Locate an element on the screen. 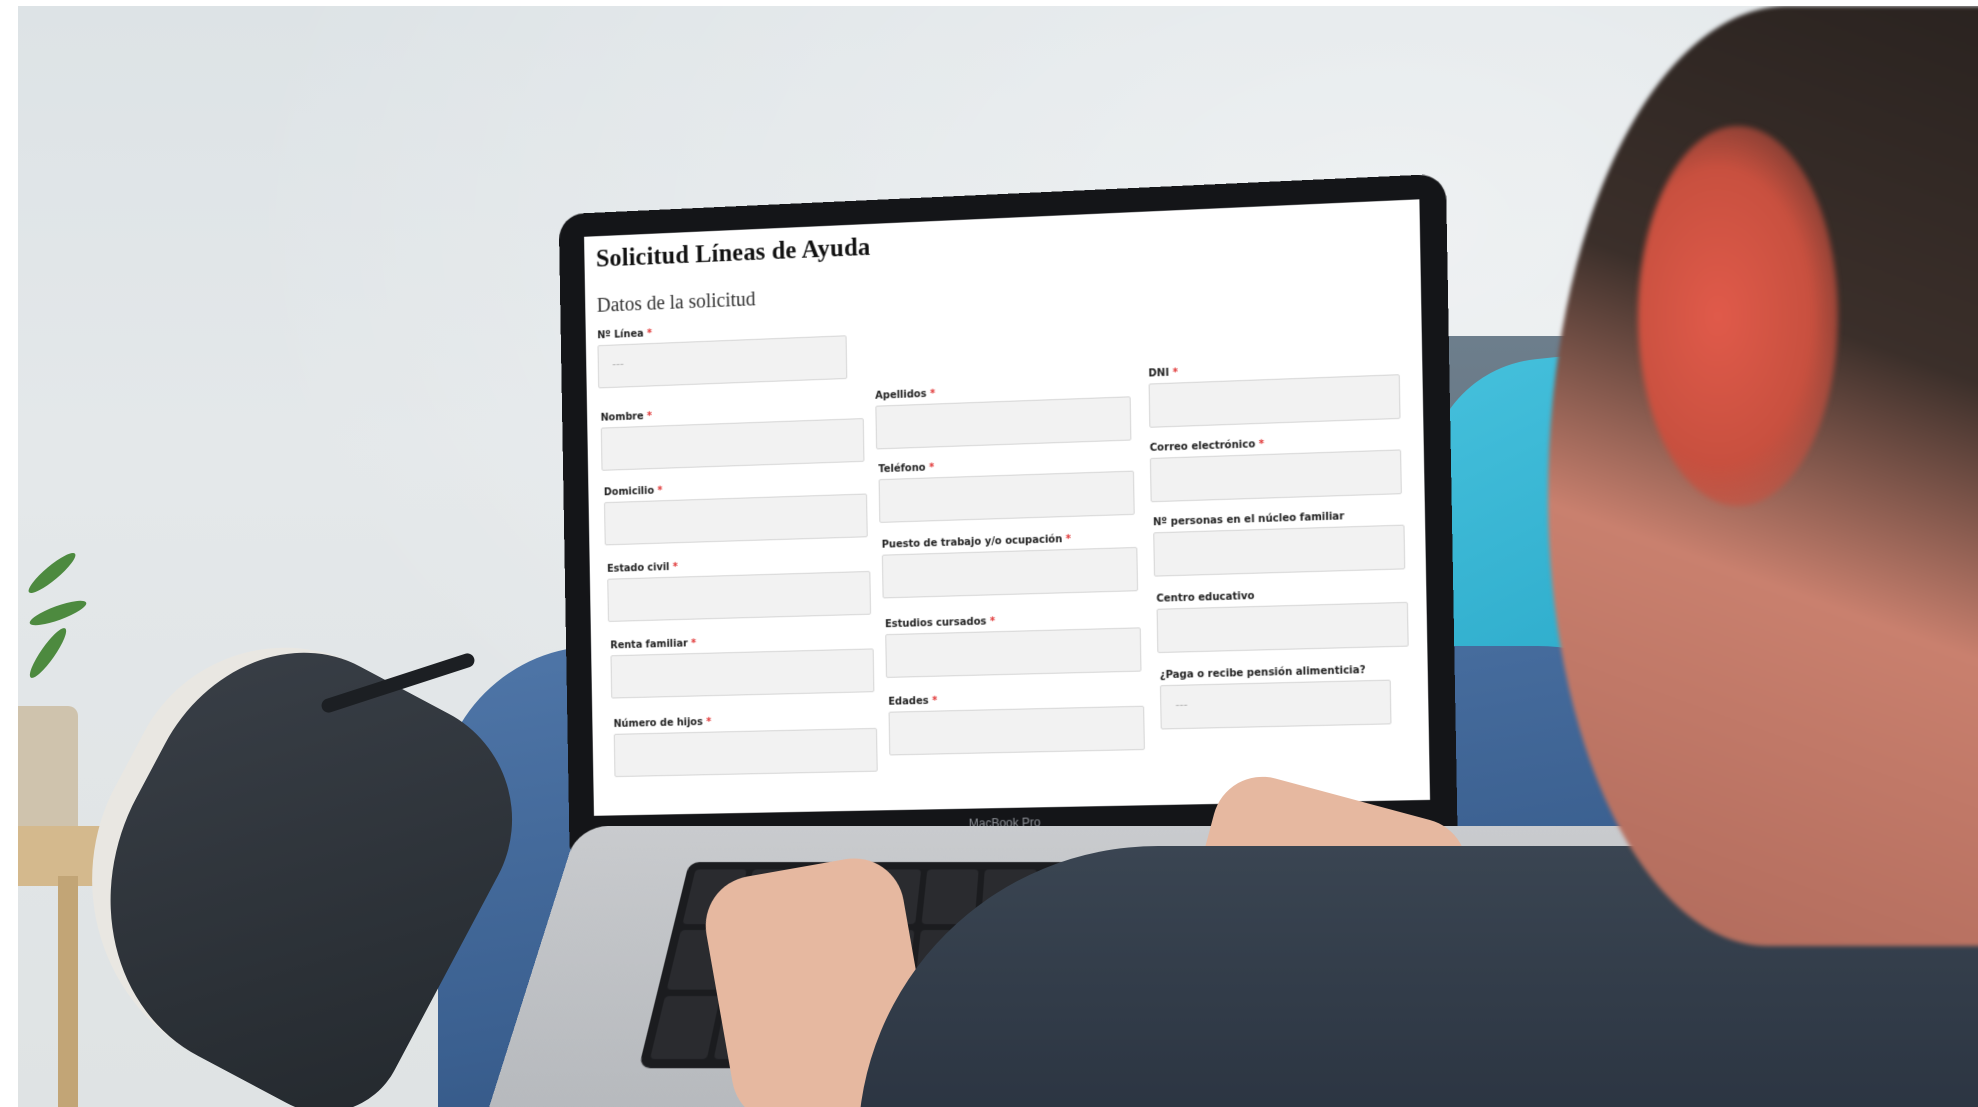 This screenshot has height=1107, width=1978. domicilio-input is located at coordinates (736, 519).